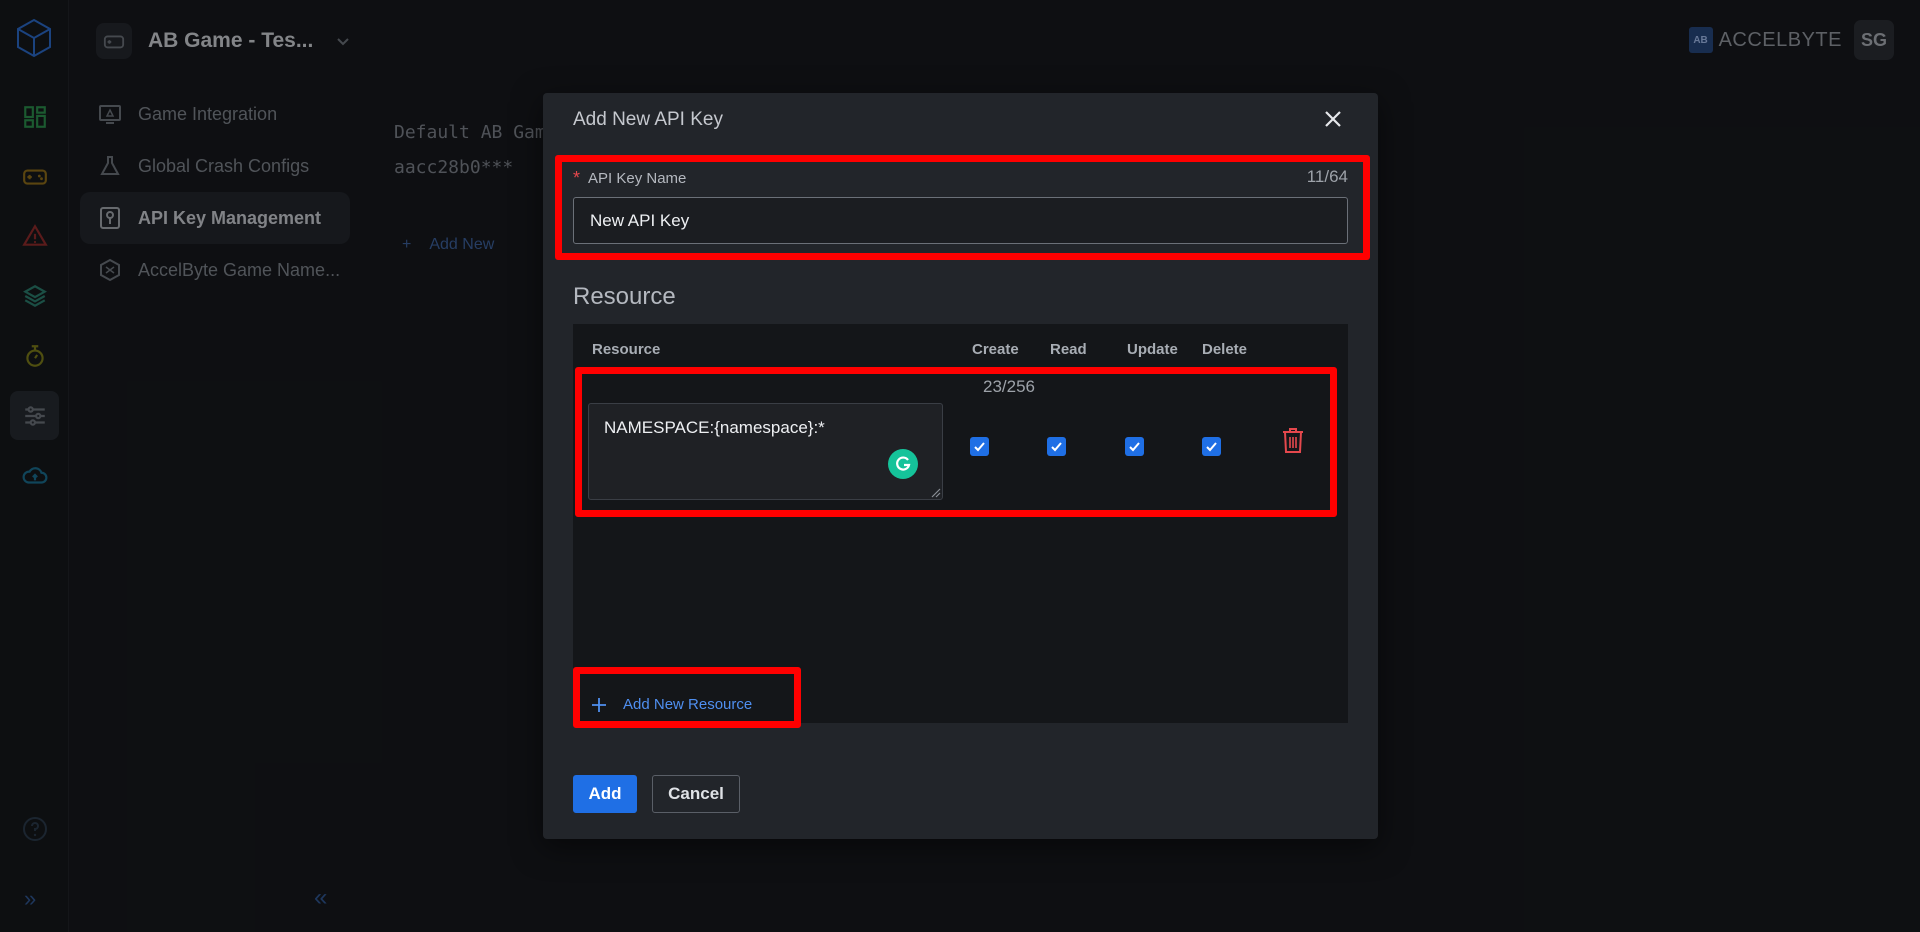 The height and width of the screenshot is (932, 1920). I want to click on close-icon, so click(1333, 119).